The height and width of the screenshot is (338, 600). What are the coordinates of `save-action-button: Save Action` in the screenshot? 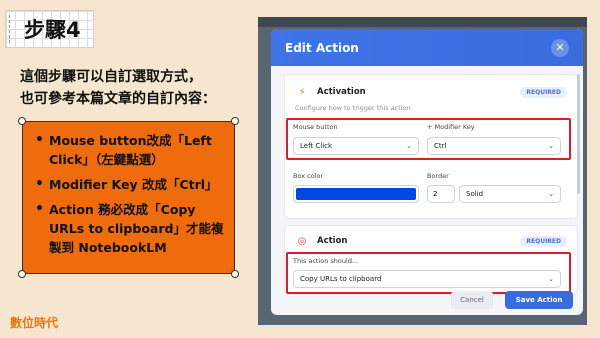 It's located at (539, 300).